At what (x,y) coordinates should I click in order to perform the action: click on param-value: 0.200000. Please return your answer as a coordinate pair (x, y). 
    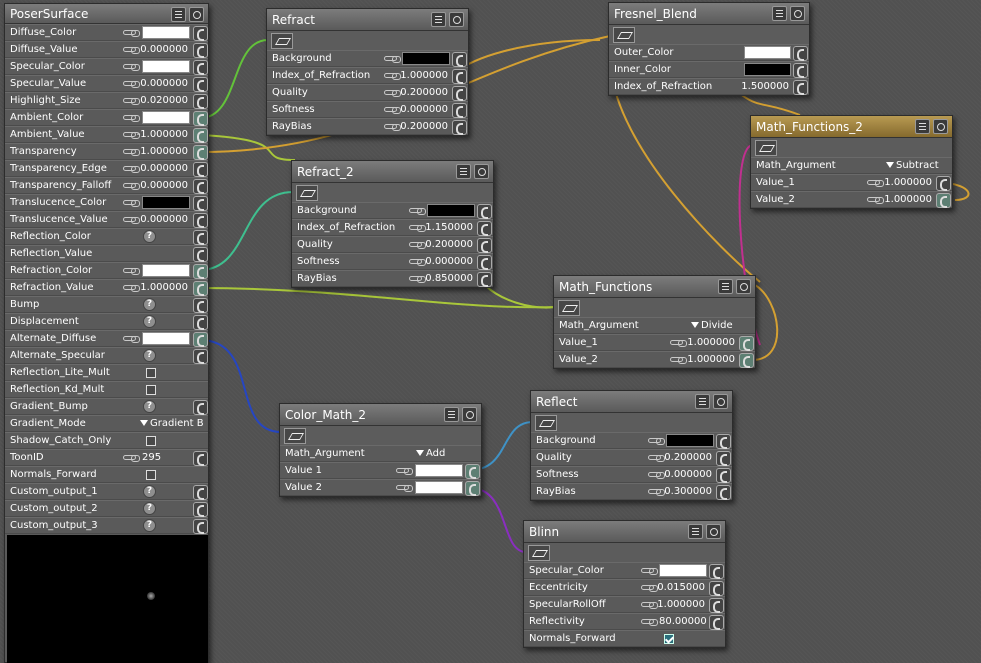
    Looking at the image, I should click on (424, 92).